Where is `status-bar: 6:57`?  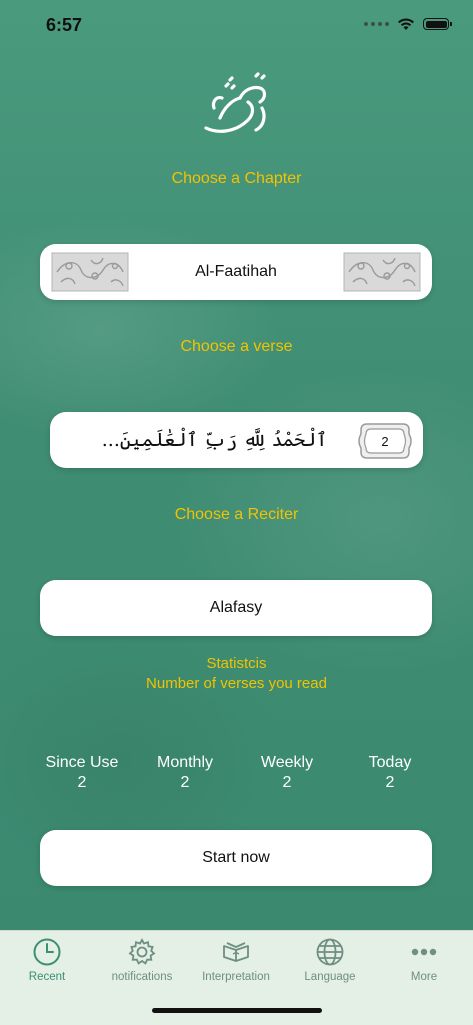
status-bar: 6:57 is located at coordinates (236, 25).